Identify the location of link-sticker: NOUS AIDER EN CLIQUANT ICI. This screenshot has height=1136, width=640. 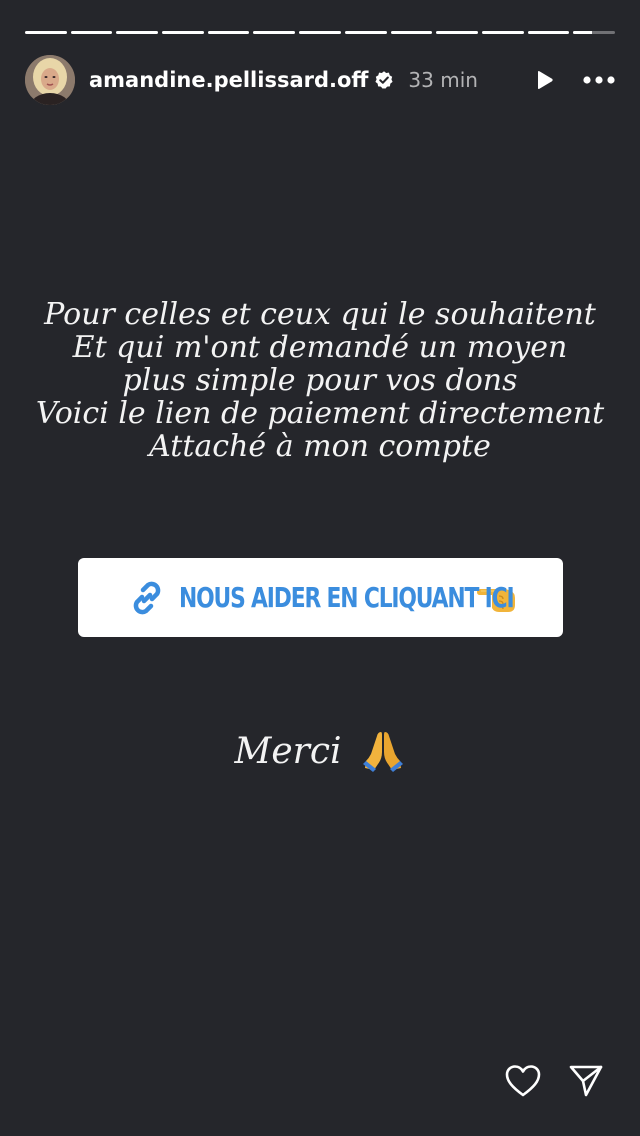
(320, 597).